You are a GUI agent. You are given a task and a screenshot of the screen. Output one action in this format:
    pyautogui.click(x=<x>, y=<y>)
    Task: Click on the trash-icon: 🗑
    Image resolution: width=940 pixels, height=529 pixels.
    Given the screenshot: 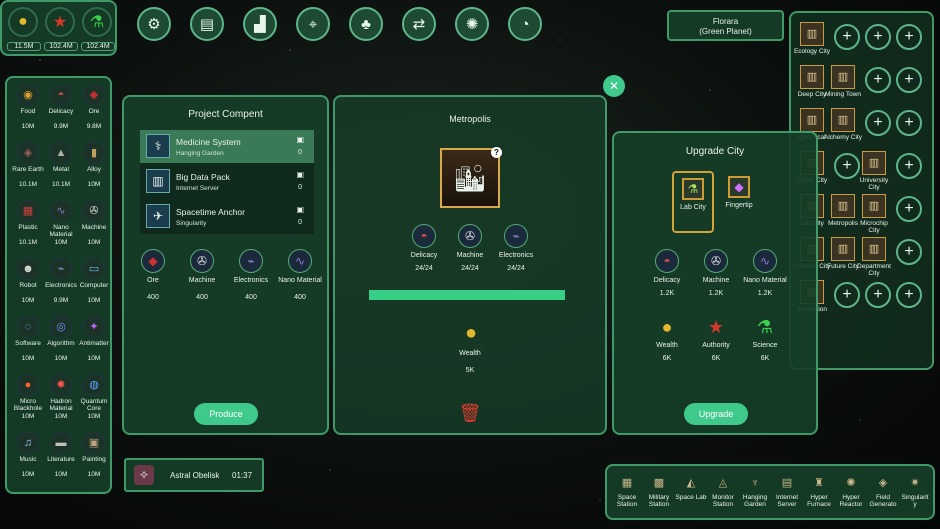 What is the action you would take?
    pyautogui.click(x=470, y=413)
    